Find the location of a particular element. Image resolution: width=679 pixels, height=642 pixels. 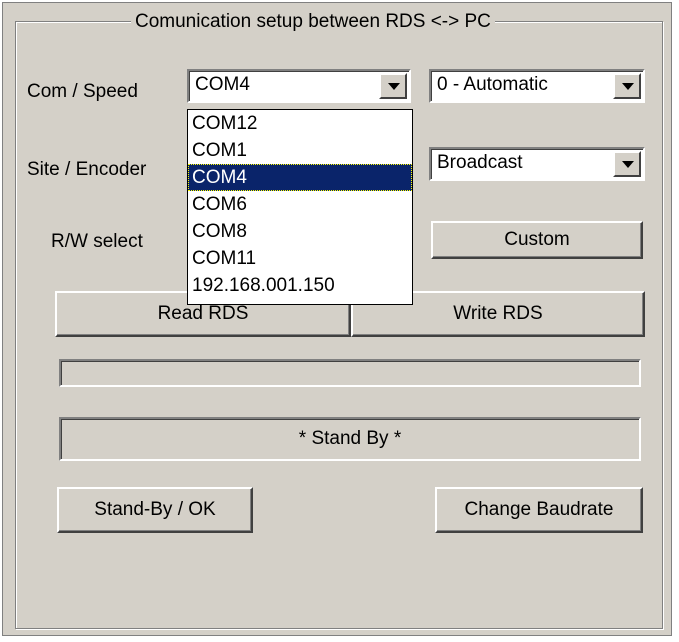

status-text: * Stand By * is located at coordinates (350, 438).